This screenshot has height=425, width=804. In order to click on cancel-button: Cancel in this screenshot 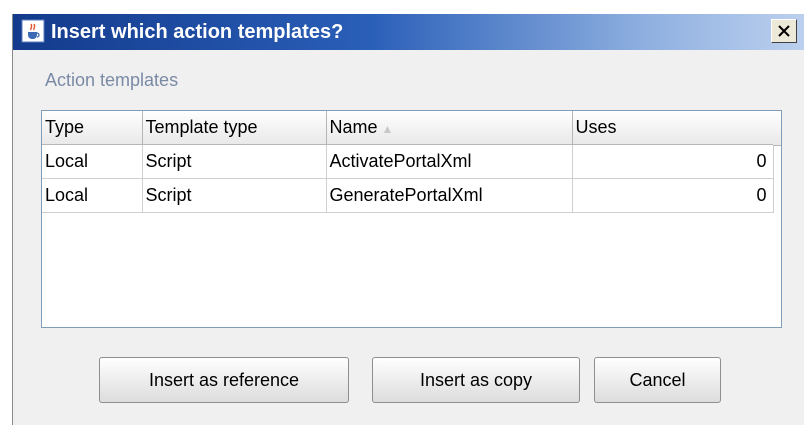, I will do `click(657, 380)`.